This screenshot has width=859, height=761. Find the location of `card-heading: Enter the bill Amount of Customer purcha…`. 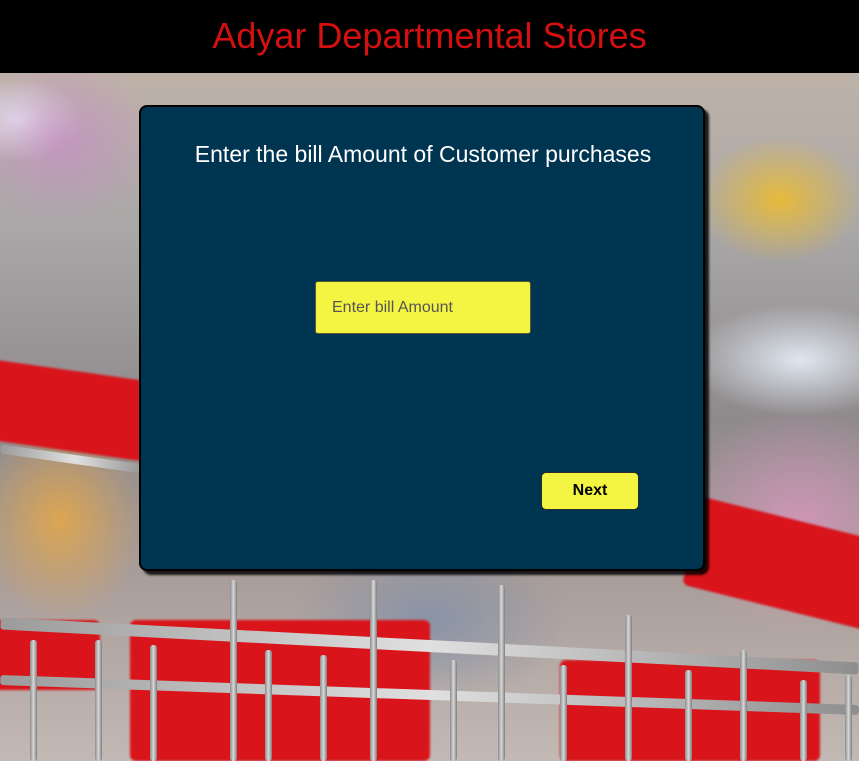

card-heading: Enter the bill Amount of Customer purcha… is located at coordinates (423, 154).